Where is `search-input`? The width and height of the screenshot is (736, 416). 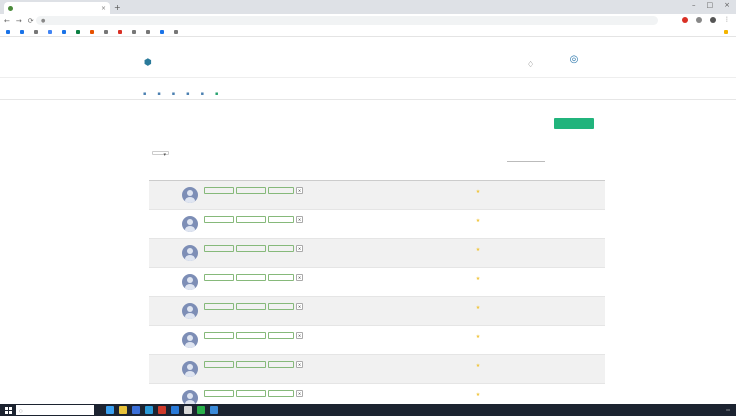 search-input is located at coordinates (526, 158).